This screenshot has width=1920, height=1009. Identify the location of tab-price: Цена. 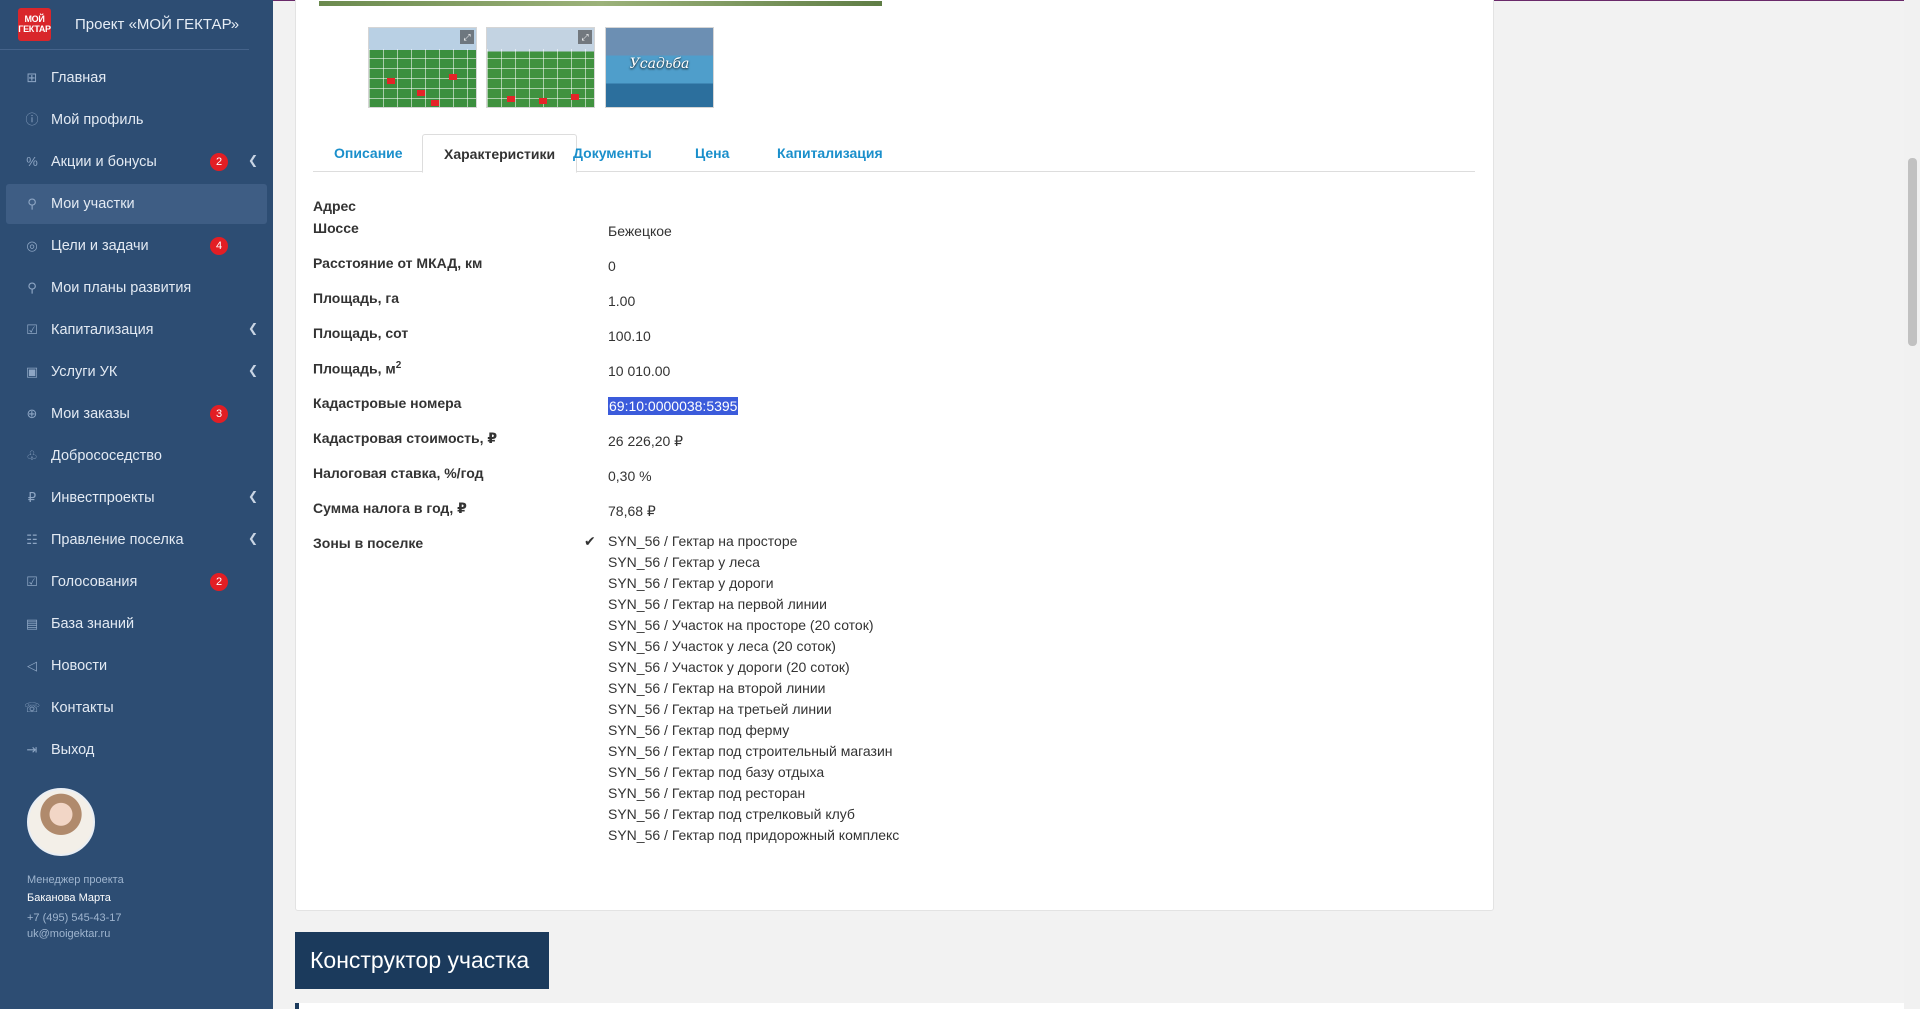
(712, 153).